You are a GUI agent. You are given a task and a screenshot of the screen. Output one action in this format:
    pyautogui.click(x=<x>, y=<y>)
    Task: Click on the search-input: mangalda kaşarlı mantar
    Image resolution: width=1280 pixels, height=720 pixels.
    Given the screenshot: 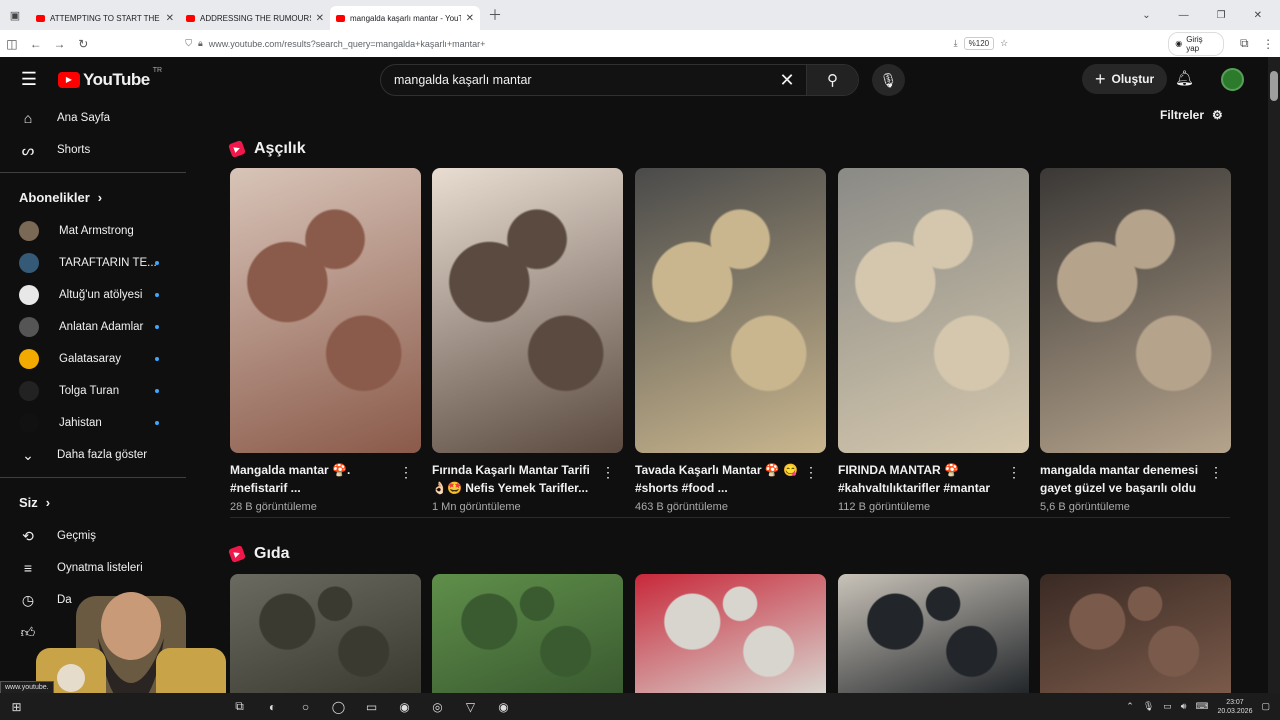 What is the action you would take?
    pyautogui.click(x=581, y=80)
    